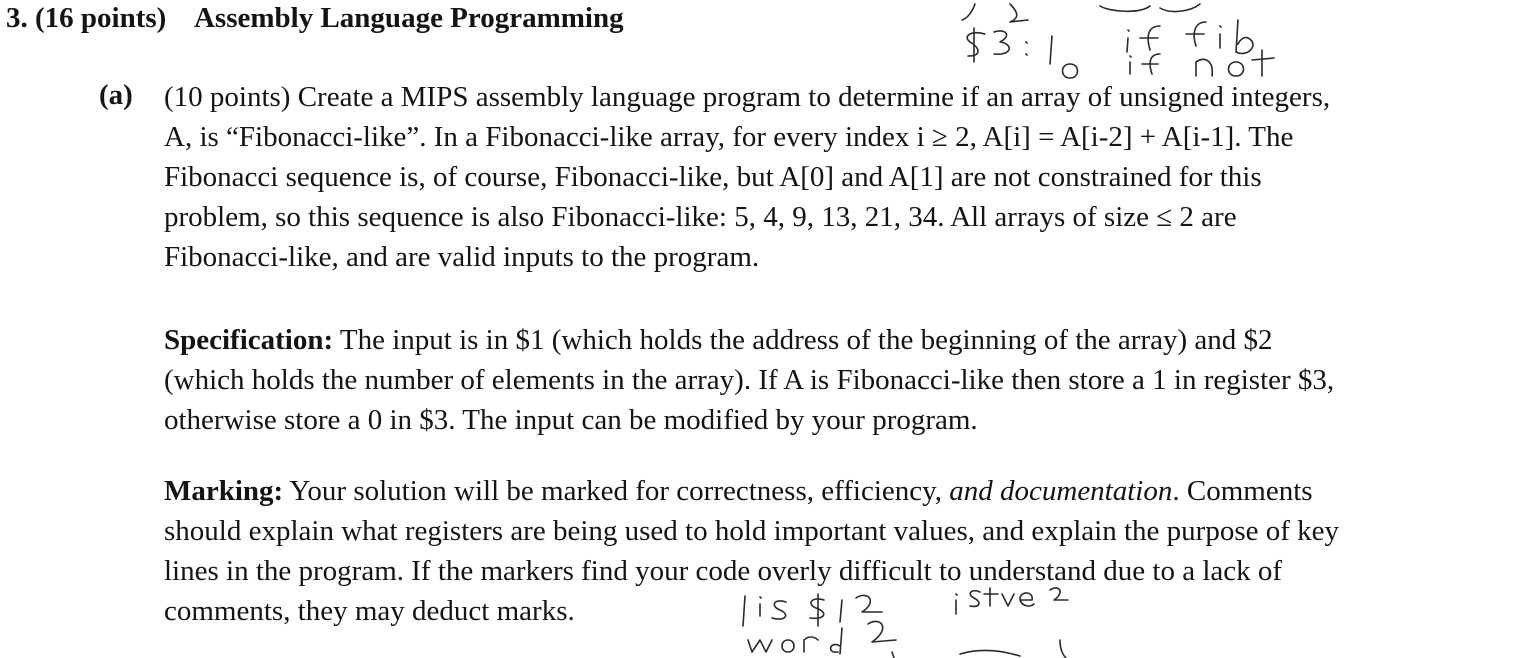 This screenshot has width=1532, height=658. Describe the element at coordinates (116, 95) in the screenshot. I see `part-a-label: (a)` at that location.